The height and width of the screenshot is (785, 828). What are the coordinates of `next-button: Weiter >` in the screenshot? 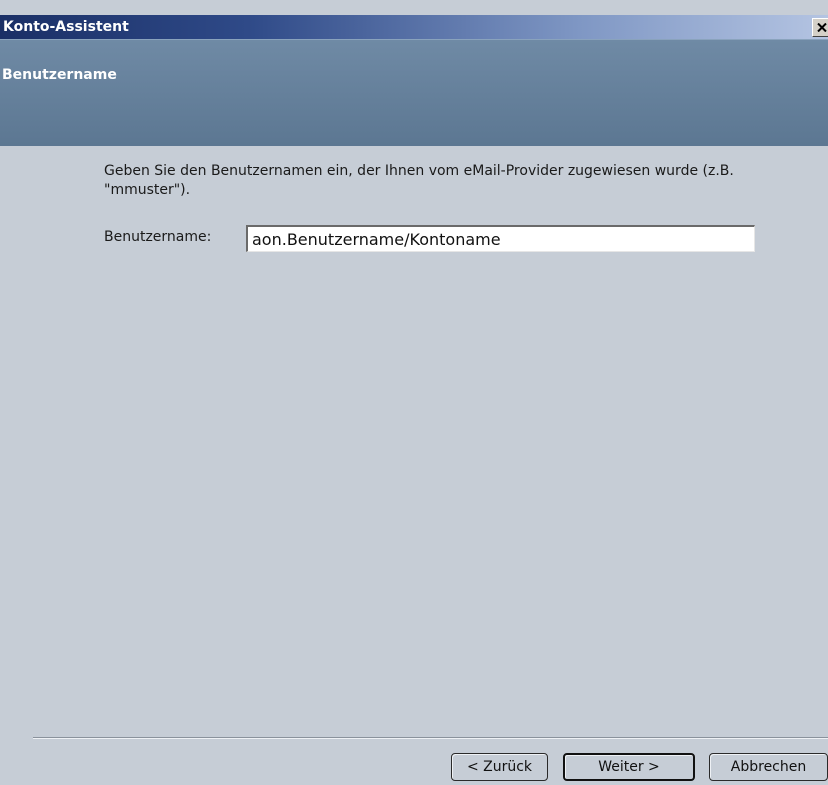 It's located at (629, 767).